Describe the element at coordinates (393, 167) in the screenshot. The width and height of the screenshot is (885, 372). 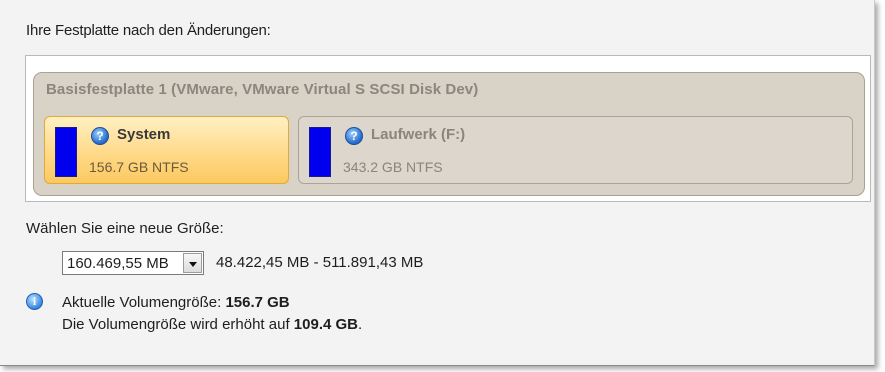
I see `partition-size: 343.2 GB NTFS` at that location.